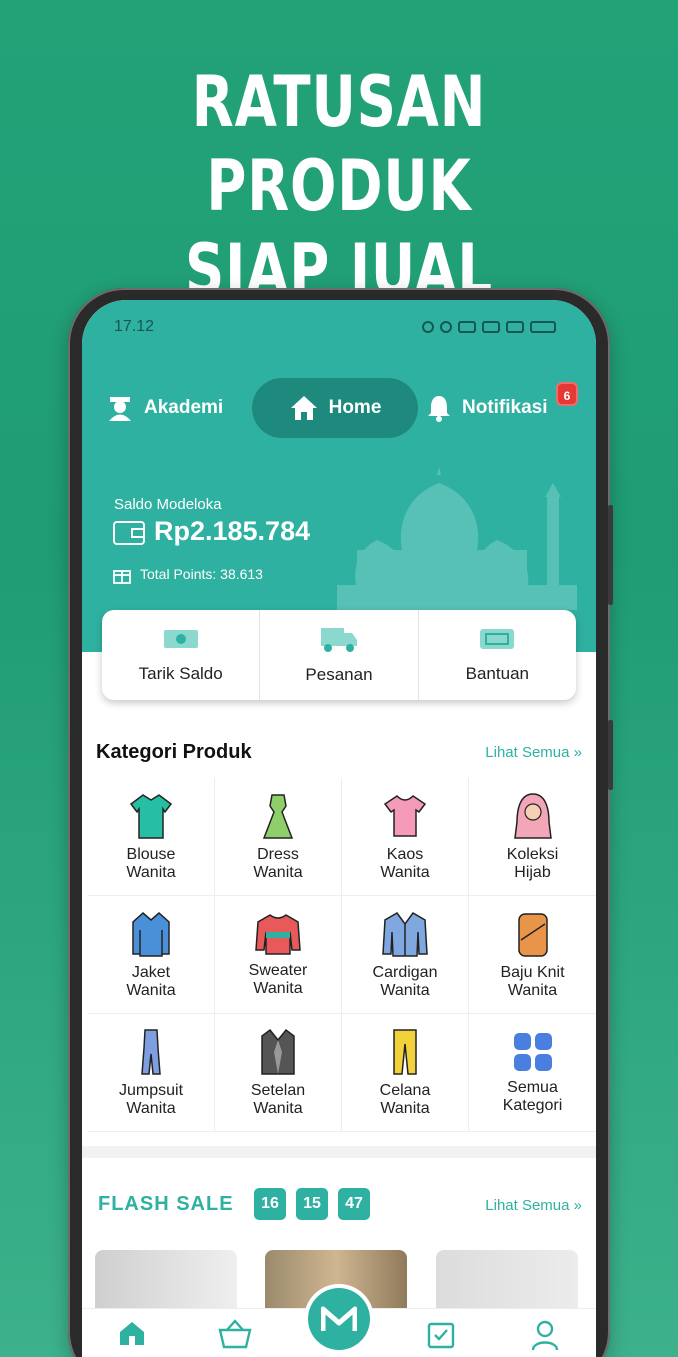 This screenshot has height=1357, width=678. What do you see at coordinates (405, 1090) in the screenshot?
I see `category-label: Celana` at bounding box center [405, 1090].